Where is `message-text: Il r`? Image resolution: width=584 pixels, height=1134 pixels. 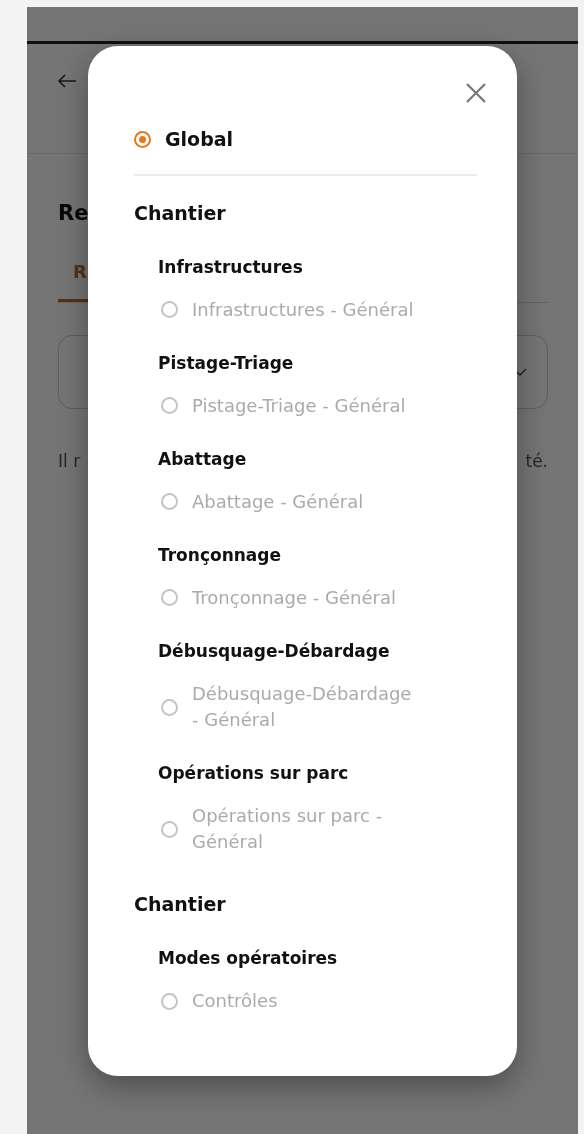
message-text: Il r is located at coordinates (69, 461).